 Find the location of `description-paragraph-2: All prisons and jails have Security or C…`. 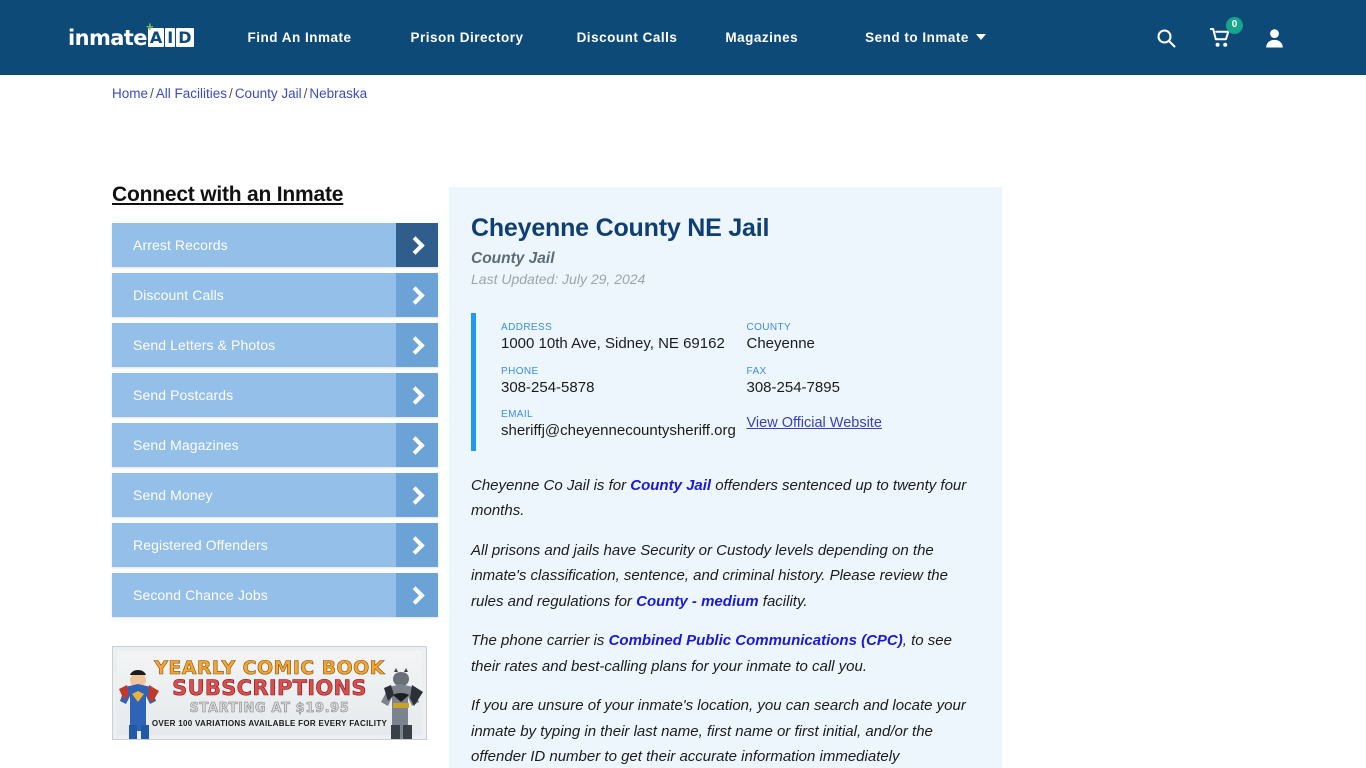

description-paragraph-2: All prisons and jails have Security or C… is located at coordinates (721, 576).